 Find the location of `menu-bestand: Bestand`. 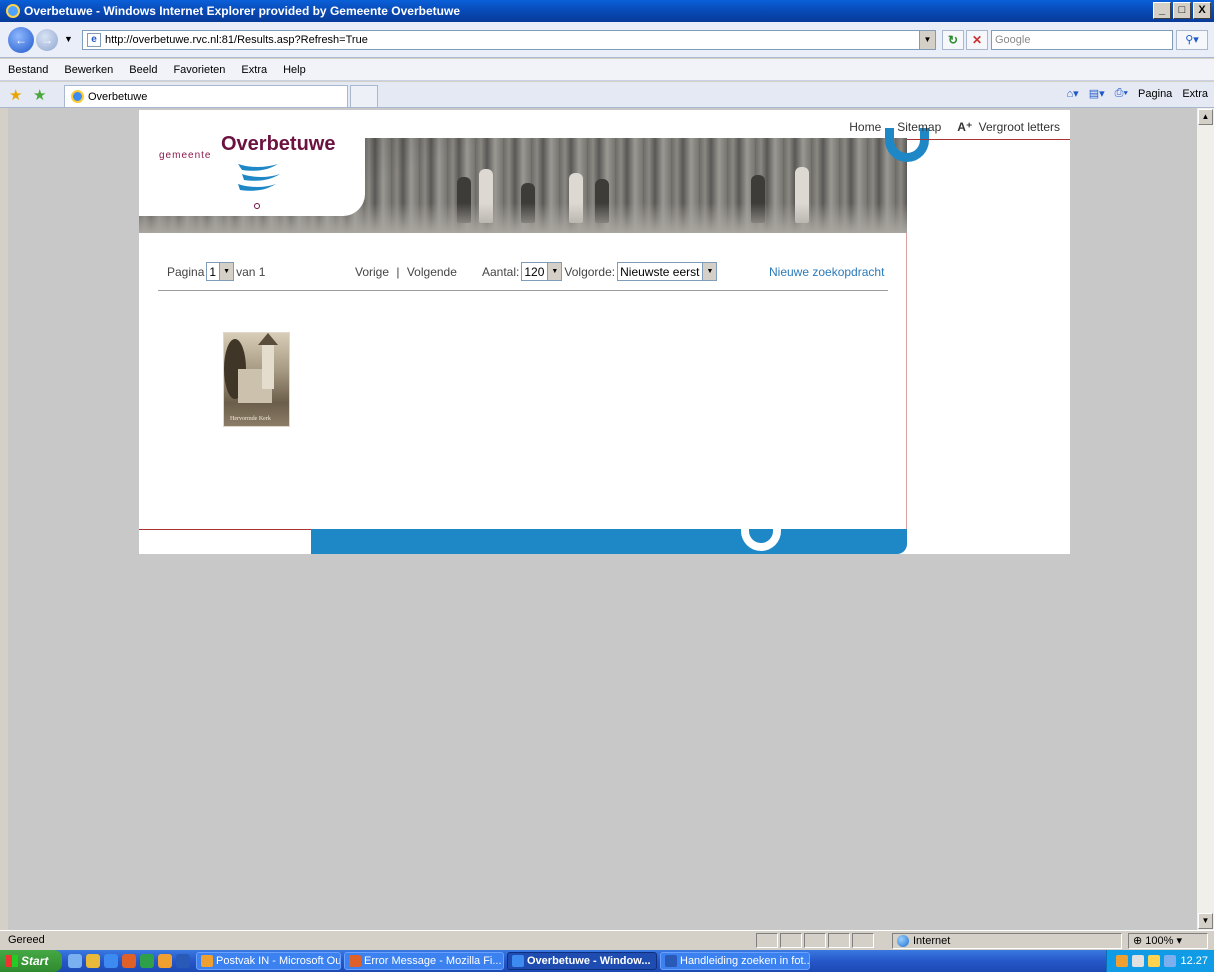

menu-bestand: Bestand is located at coordinates (28, 70).